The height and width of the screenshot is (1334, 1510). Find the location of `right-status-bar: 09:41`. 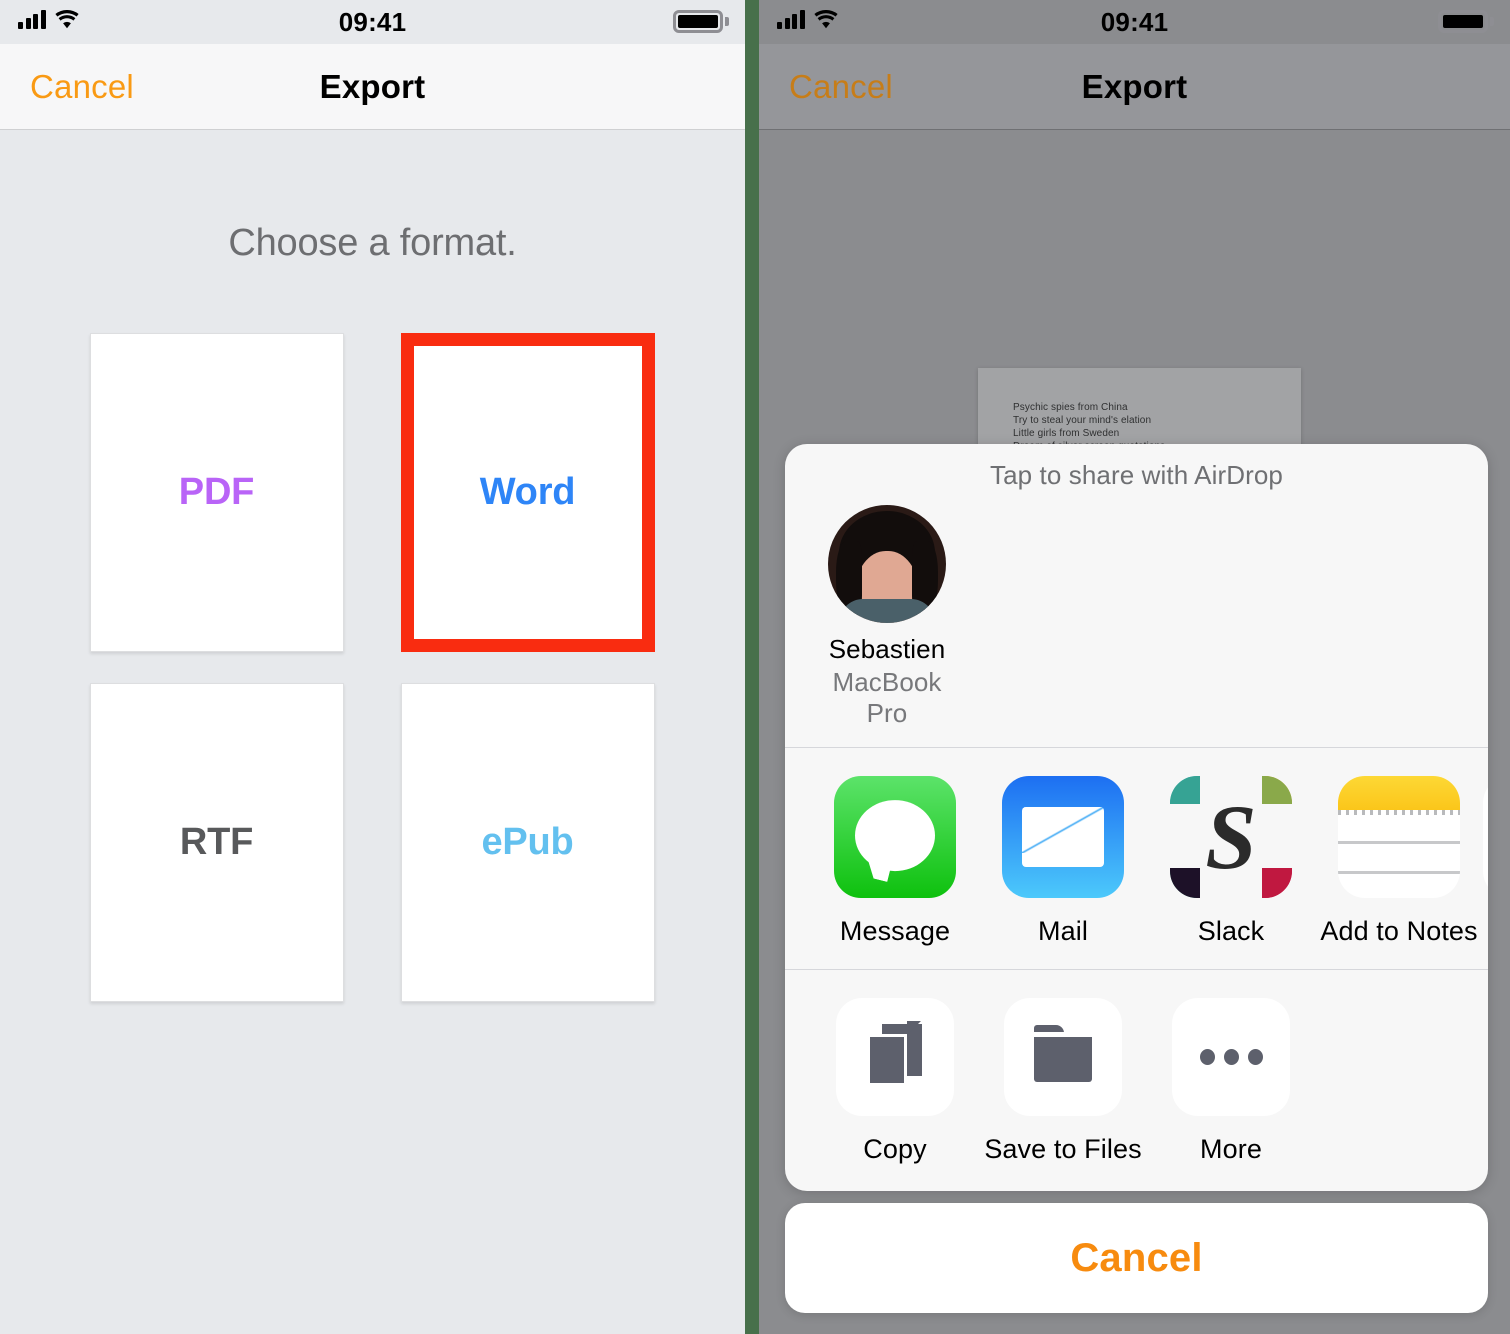

right-status-bar: 09:41 is located at coordinates (1134, 22).